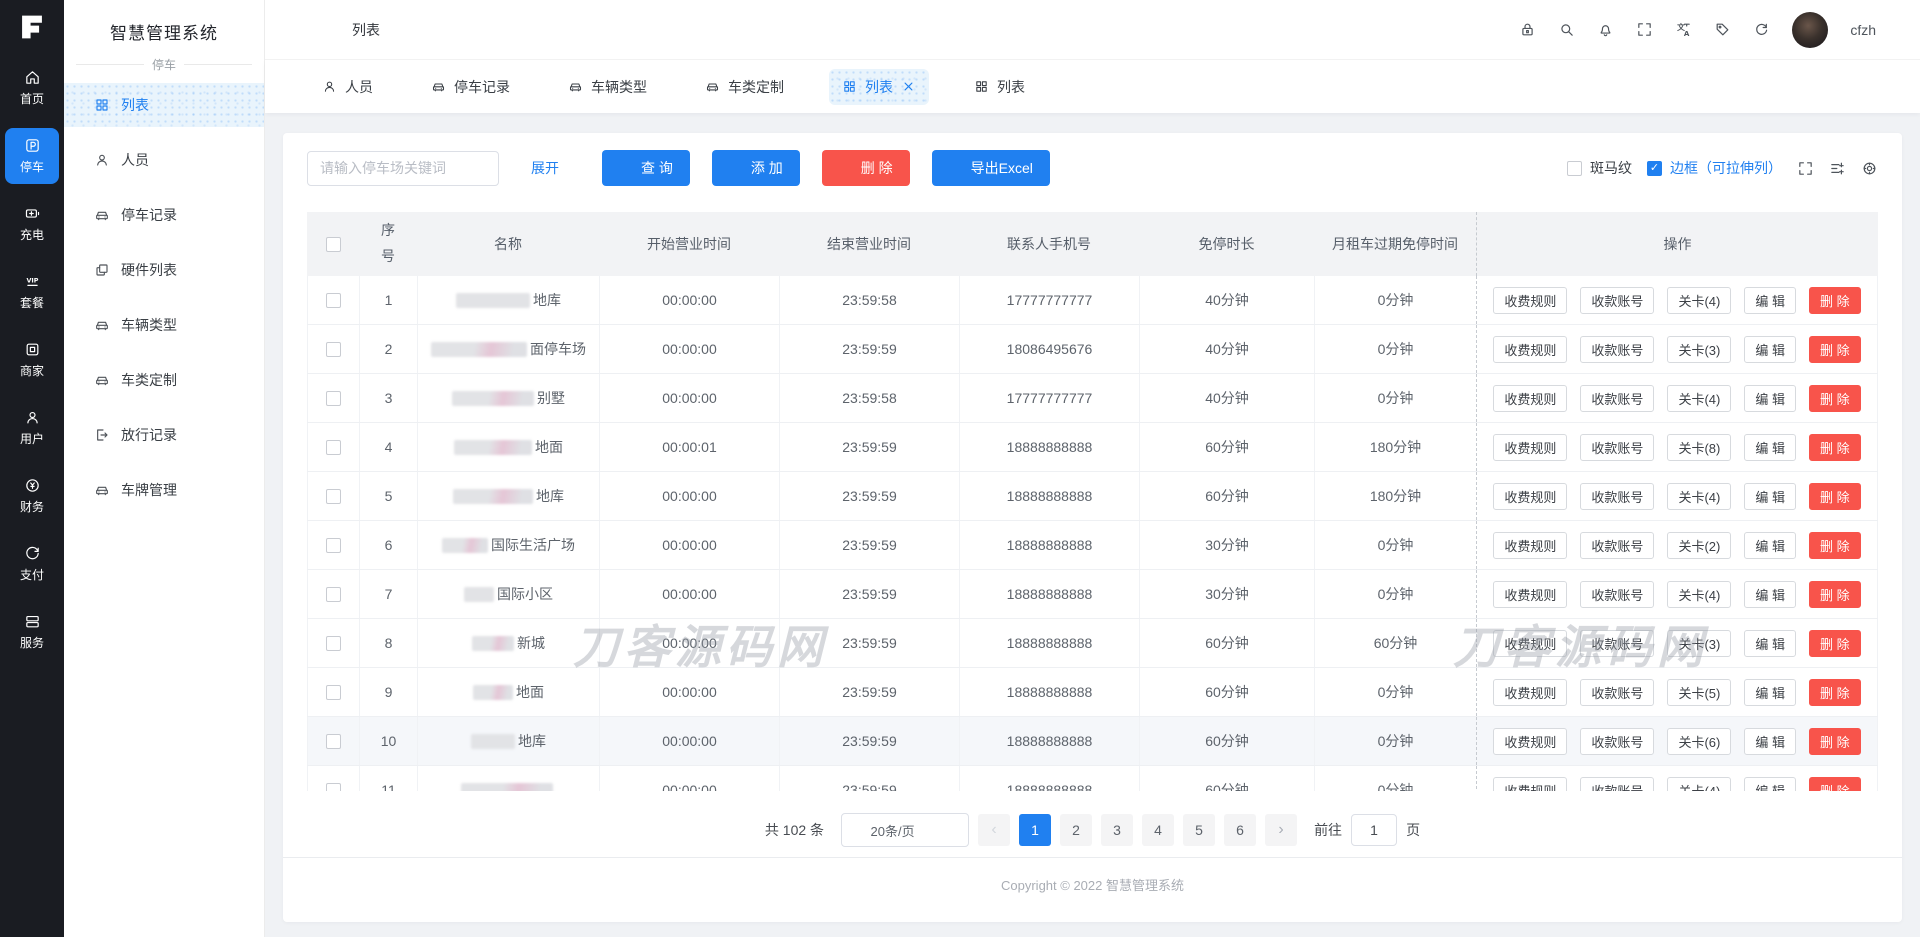  Describe the element at coordinates (32, 156) in the screenshot. I see `rail-item-停车: 停车` at that location.